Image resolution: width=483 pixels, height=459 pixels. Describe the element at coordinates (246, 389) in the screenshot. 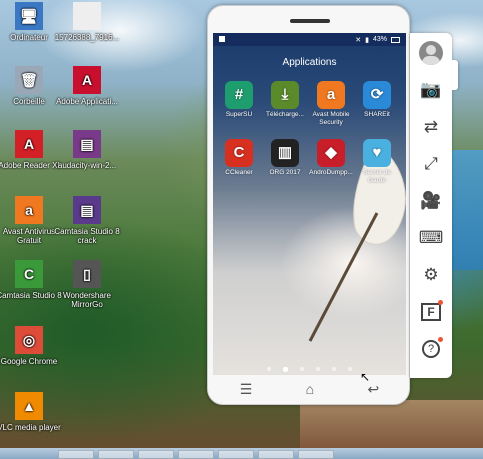

I see `menu-icon: ☰` at that location.